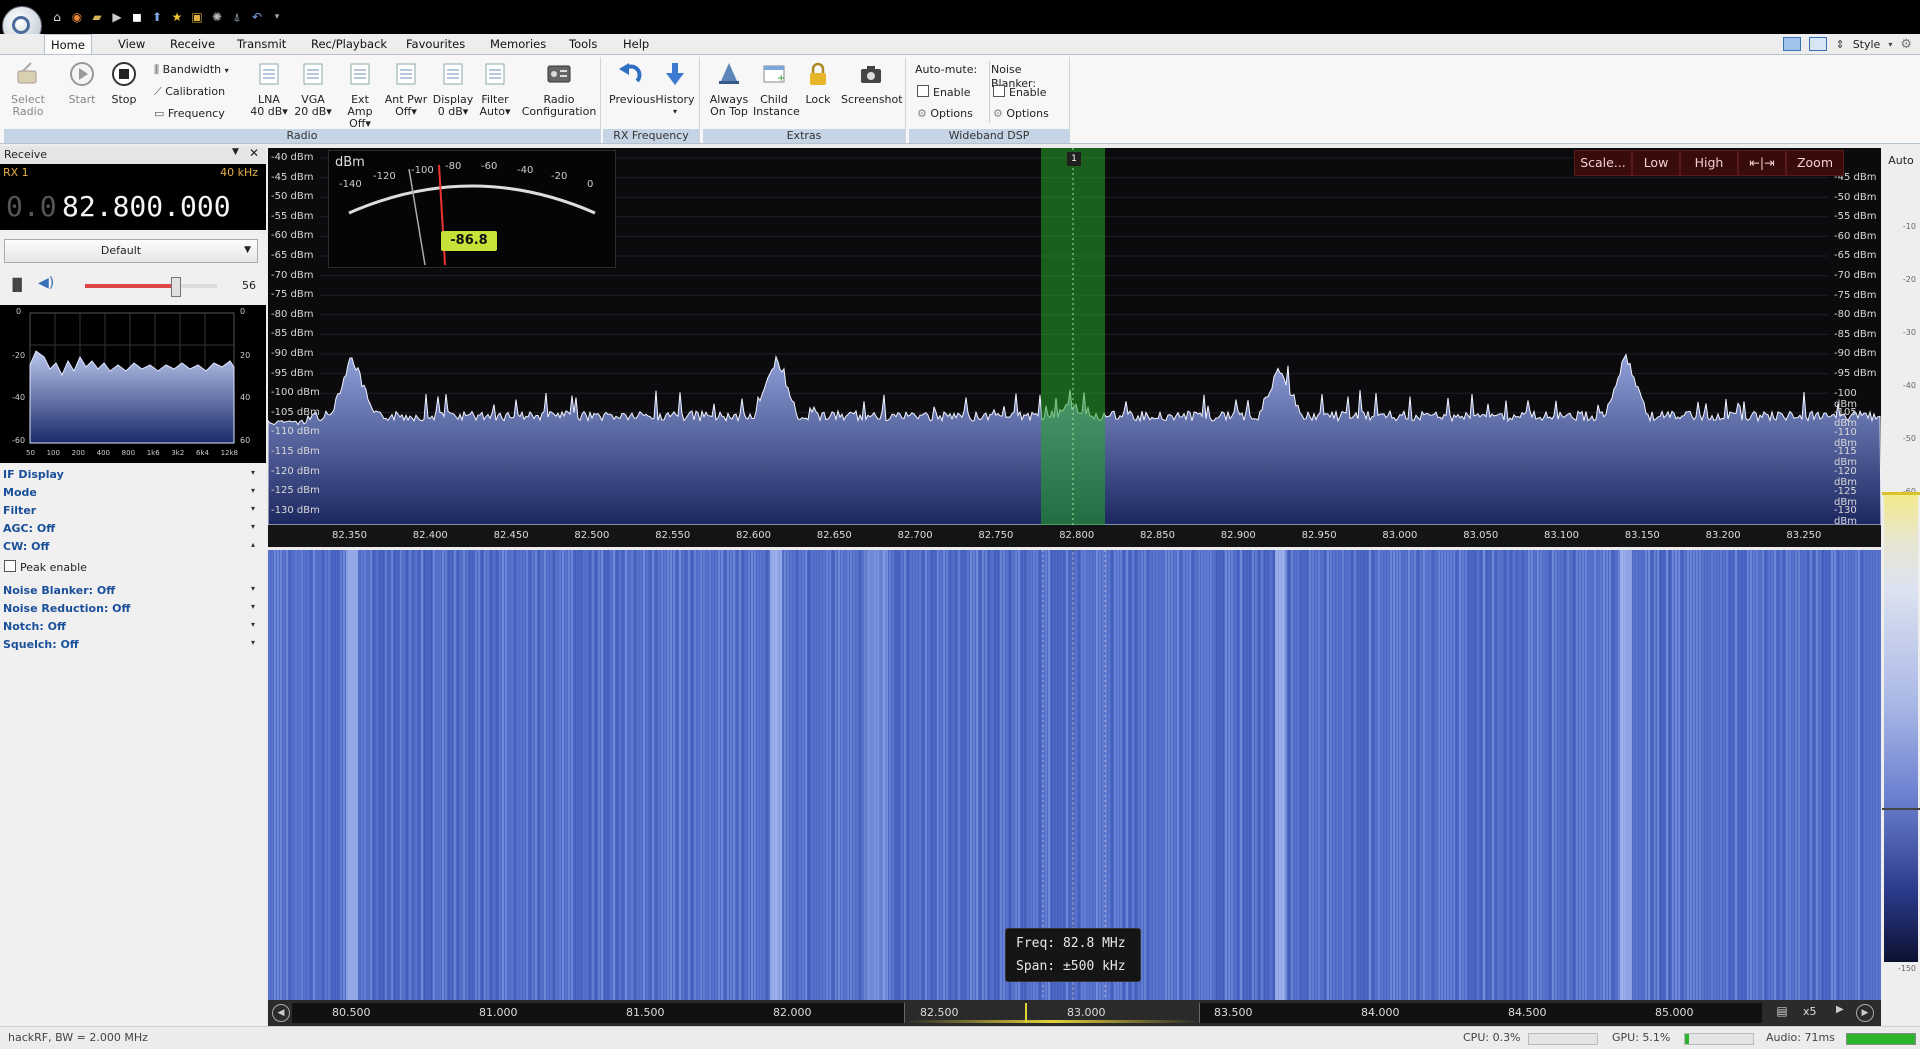  What do you see at coordinates (29, 528) in the screenshot?
I see `menu-agc: AGC: Off` at bounding box center [29, 528].